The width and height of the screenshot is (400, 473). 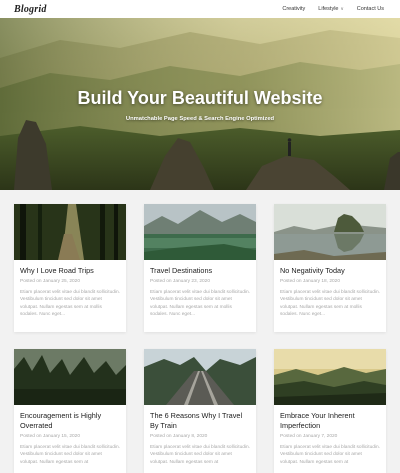 I want to click on nav-item-contact-us: Contact Us, so click(x=370, y=9).